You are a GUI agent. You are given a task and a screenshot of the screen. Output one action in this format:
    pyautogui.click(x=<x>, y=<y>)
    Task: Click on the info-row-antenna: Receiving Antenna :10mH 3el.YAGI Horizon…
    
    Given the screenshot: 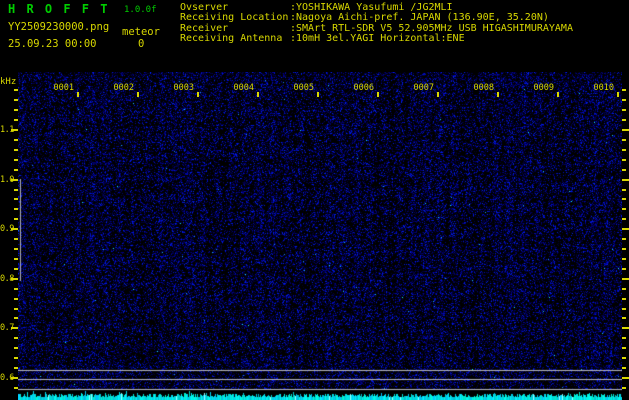 What is the action you would take?
    pyautogui.click(x=404, y=38)
    